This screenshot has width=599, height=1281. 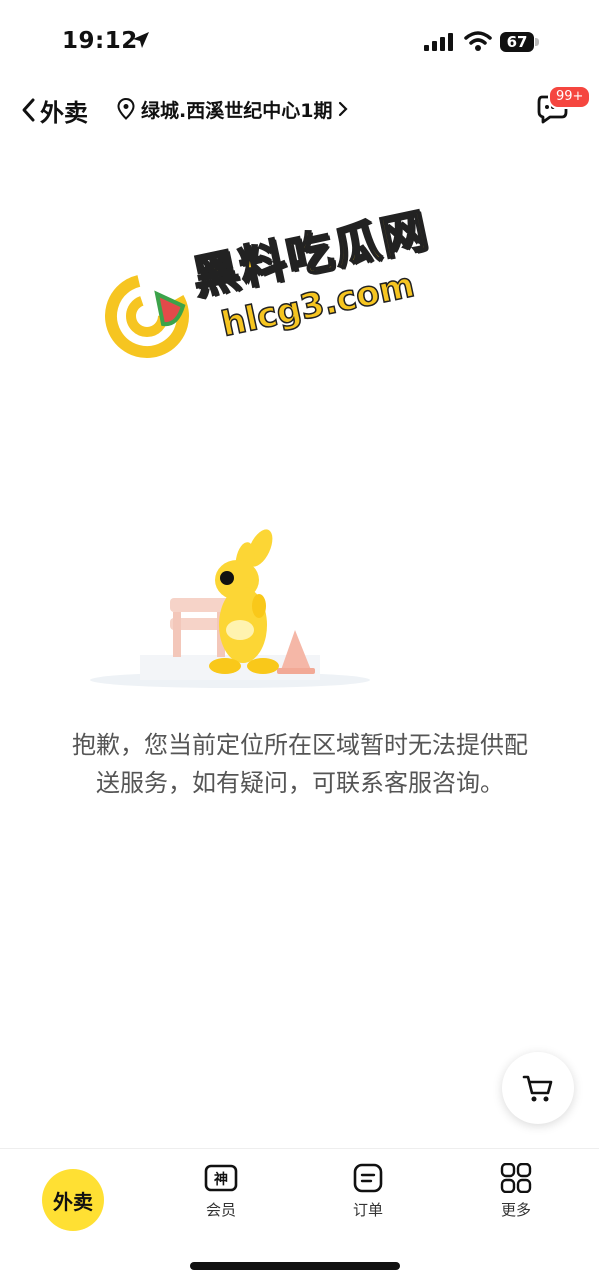 I want to click on tab-takeout-label: 外卖, so click(x=73, y=1201).